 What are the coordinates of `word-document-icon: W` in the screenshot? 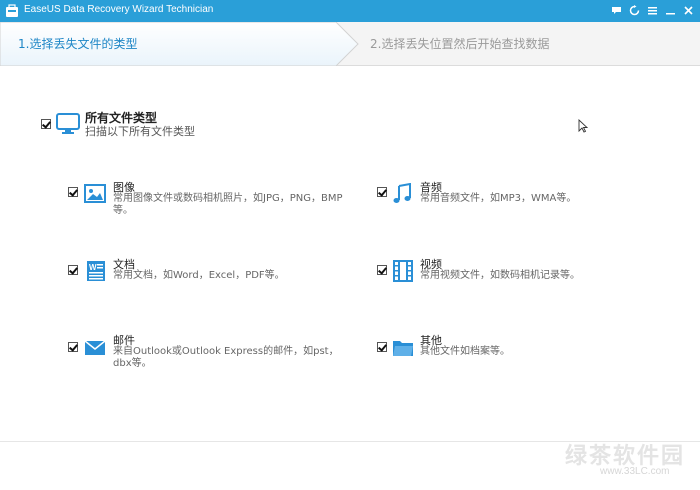 It's located at (96, 271).